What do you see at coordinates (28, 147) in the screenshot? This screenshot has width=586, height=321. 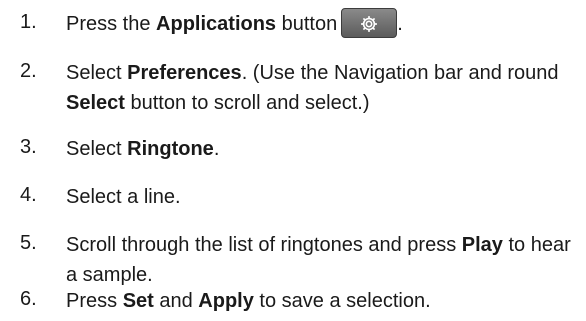 I see `step-number: 3.` at bounding box center [28, 147].